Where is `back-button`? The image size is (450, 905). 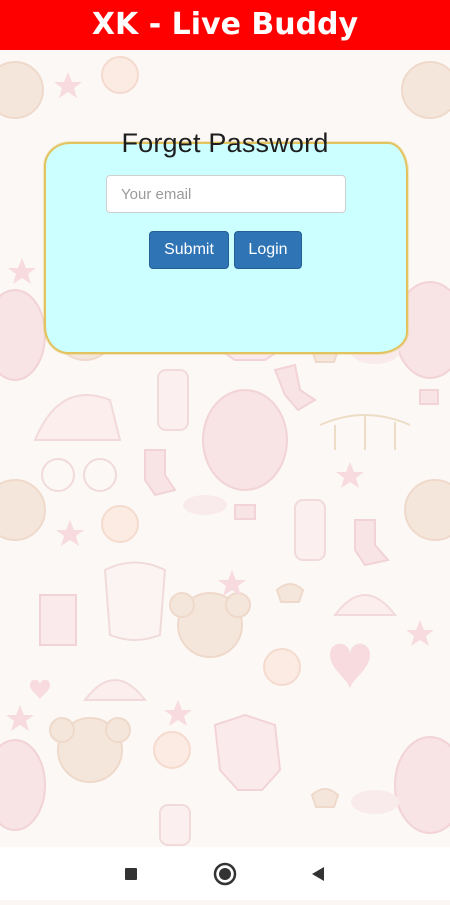 back-button is located at coordinates (318, 873).